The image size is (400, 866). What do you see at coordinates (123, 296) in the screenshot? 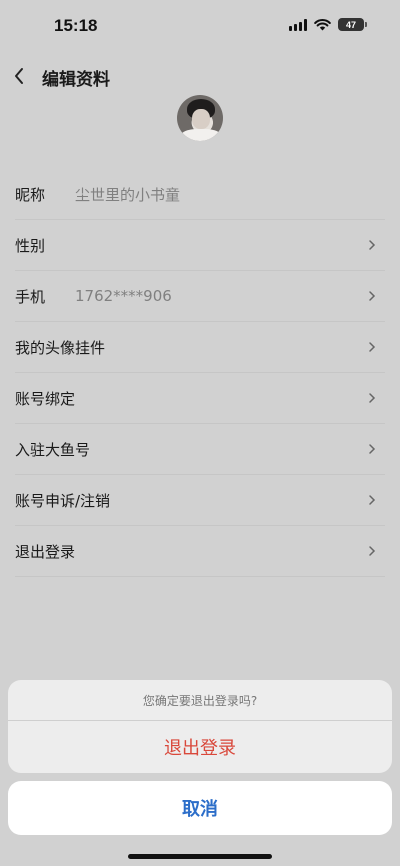
I see `row-value: 1762****906` at bounding box center [123, 296].